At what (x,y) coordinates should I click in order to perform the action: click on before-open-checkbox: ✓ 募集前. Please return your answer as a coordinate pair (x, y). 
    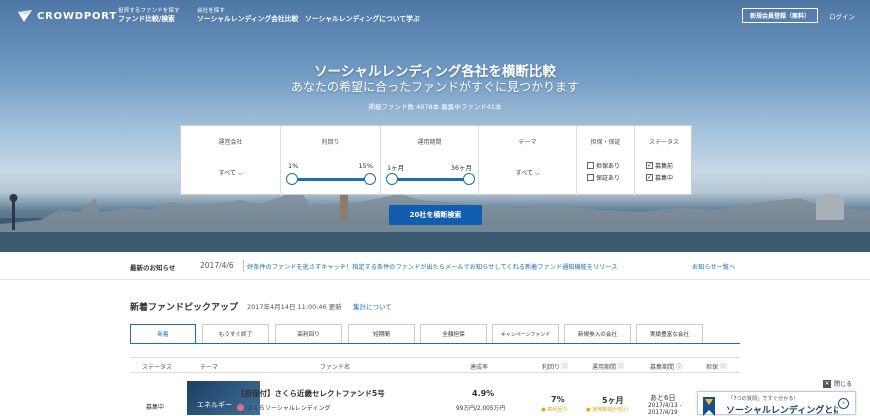
    Looking at the image, I should click on (659, 165).